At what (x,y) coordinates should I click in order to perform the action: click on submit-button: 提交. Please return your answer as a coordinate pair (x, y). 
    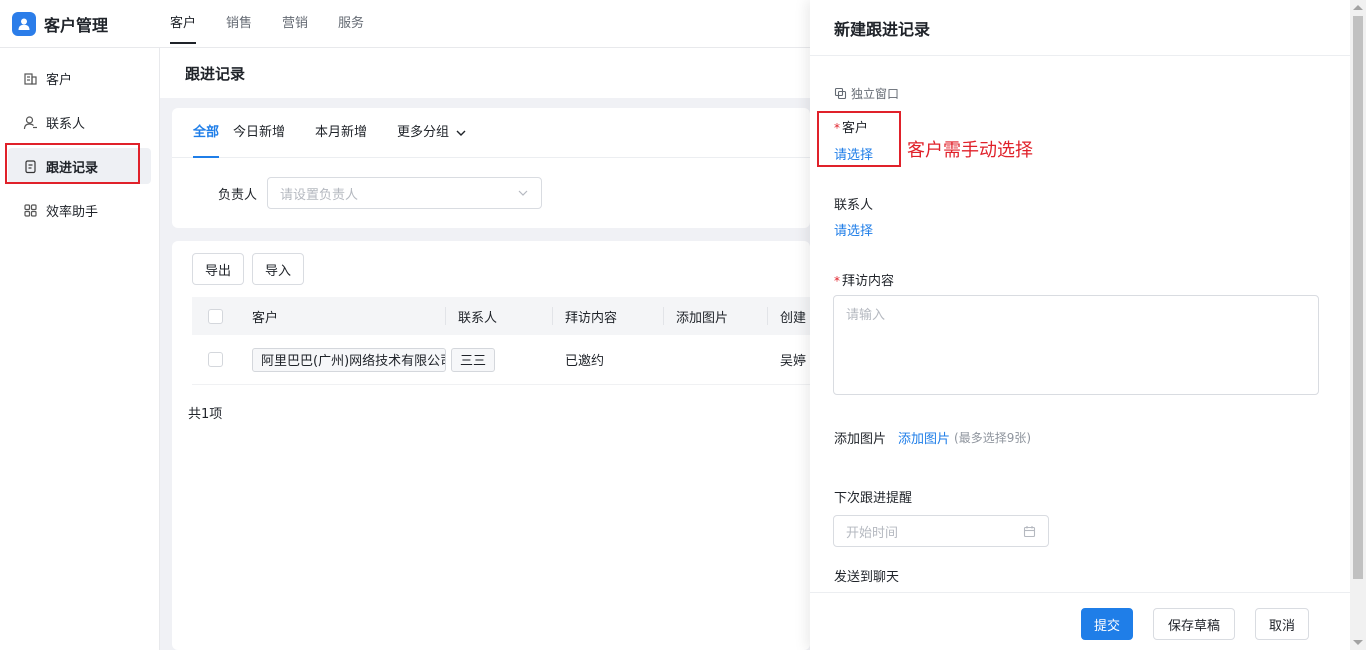
    Looking at the image, I should click on (1107, 624).